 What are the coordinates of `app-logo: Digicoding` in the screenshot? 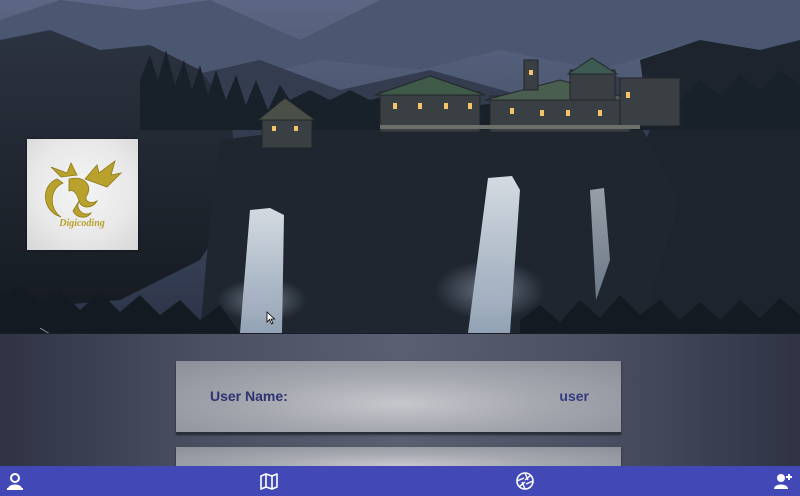 It's located at (82, 194).